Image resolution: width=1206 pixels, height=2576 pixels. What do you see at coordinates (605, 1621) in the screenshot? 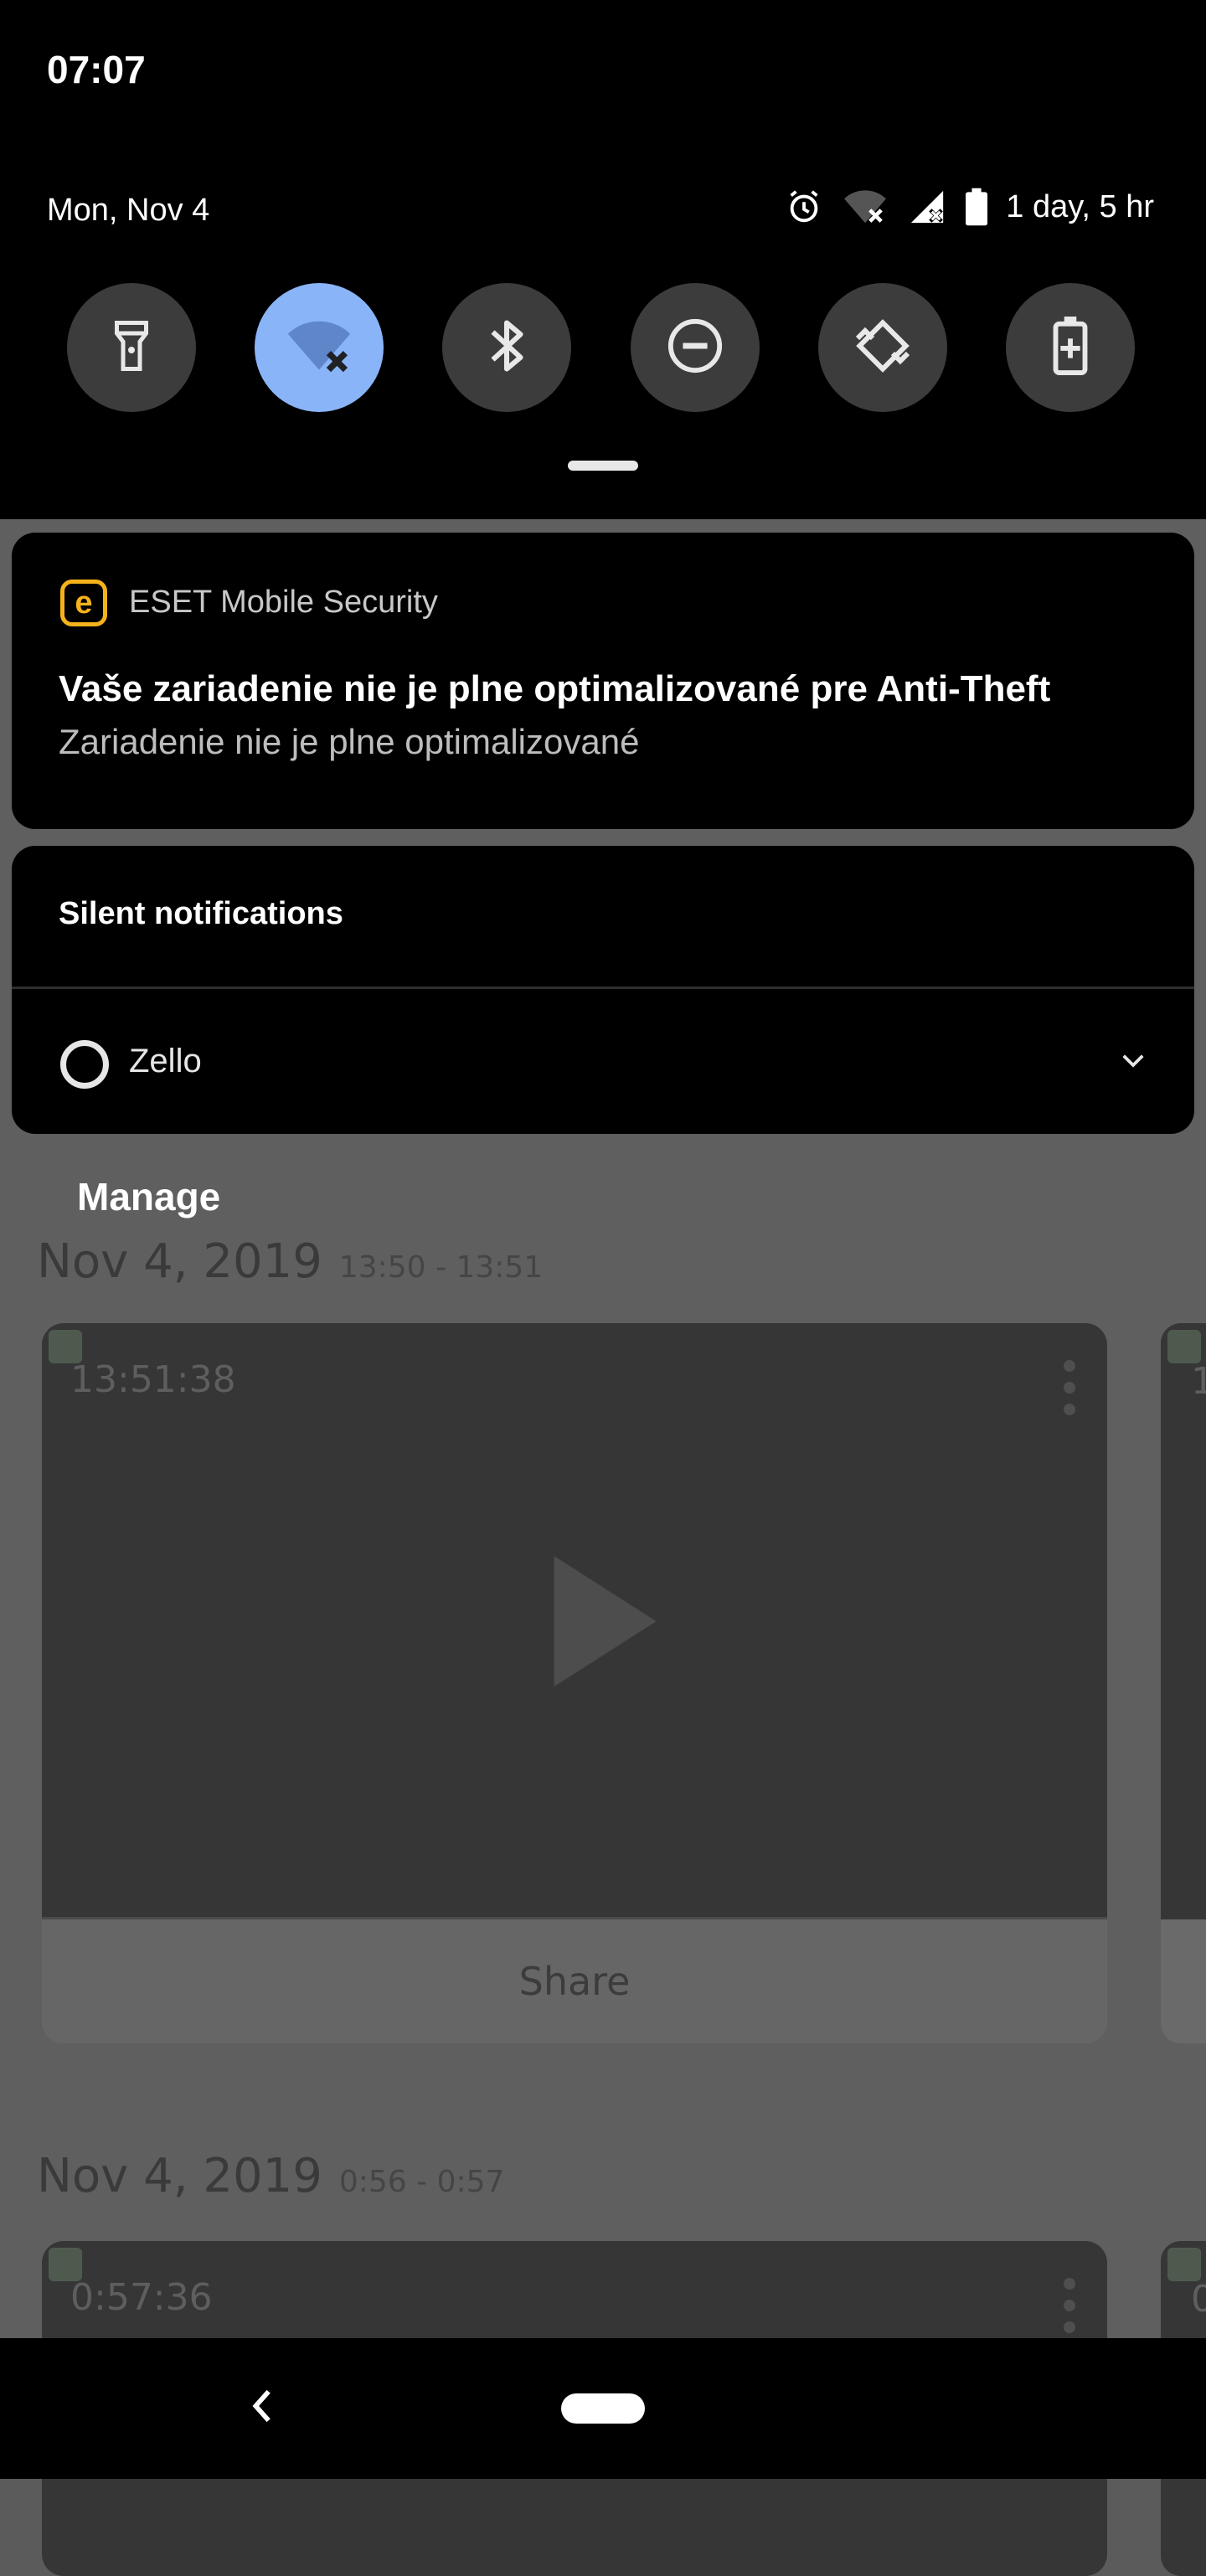
I see `play-icon` at bounding box center [605, 1621].